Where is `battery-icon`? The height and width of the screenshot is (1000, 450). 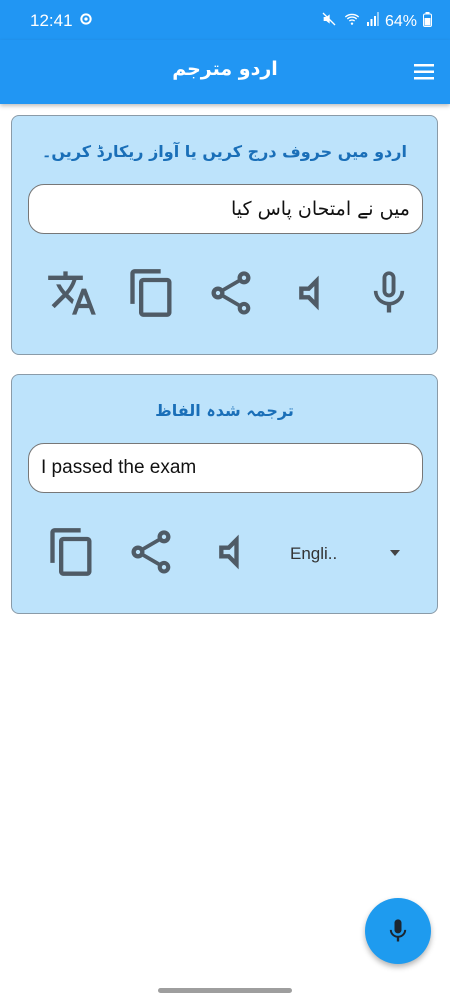
battery-icon is located at coordinates (427, 21).